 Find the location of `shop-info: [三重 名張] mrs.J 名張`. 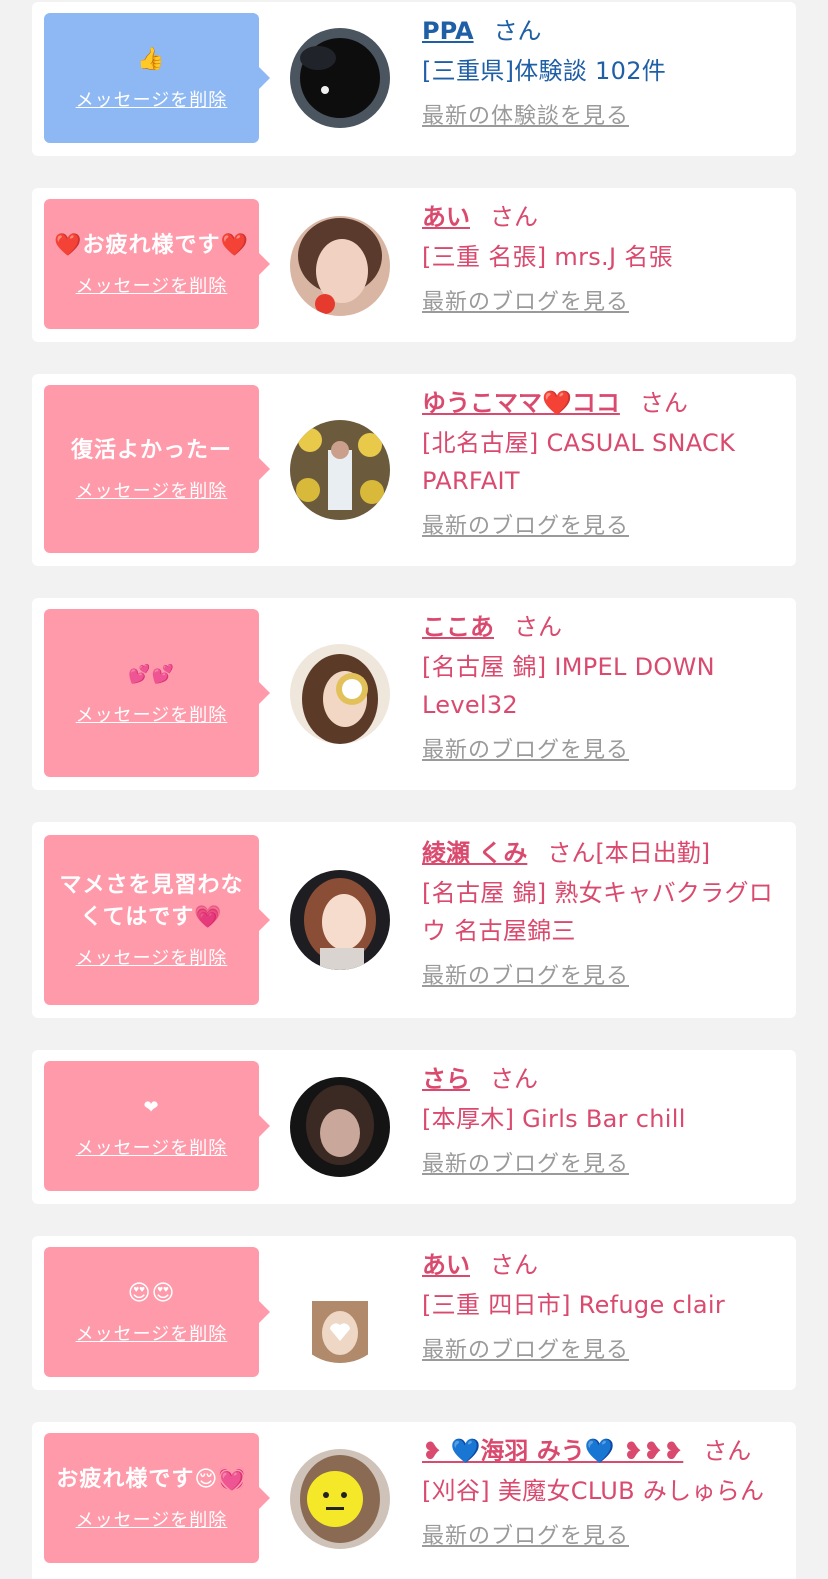

shop-info: [三重 名張] mrs.J 名張 is located at coordinates (547, 257).